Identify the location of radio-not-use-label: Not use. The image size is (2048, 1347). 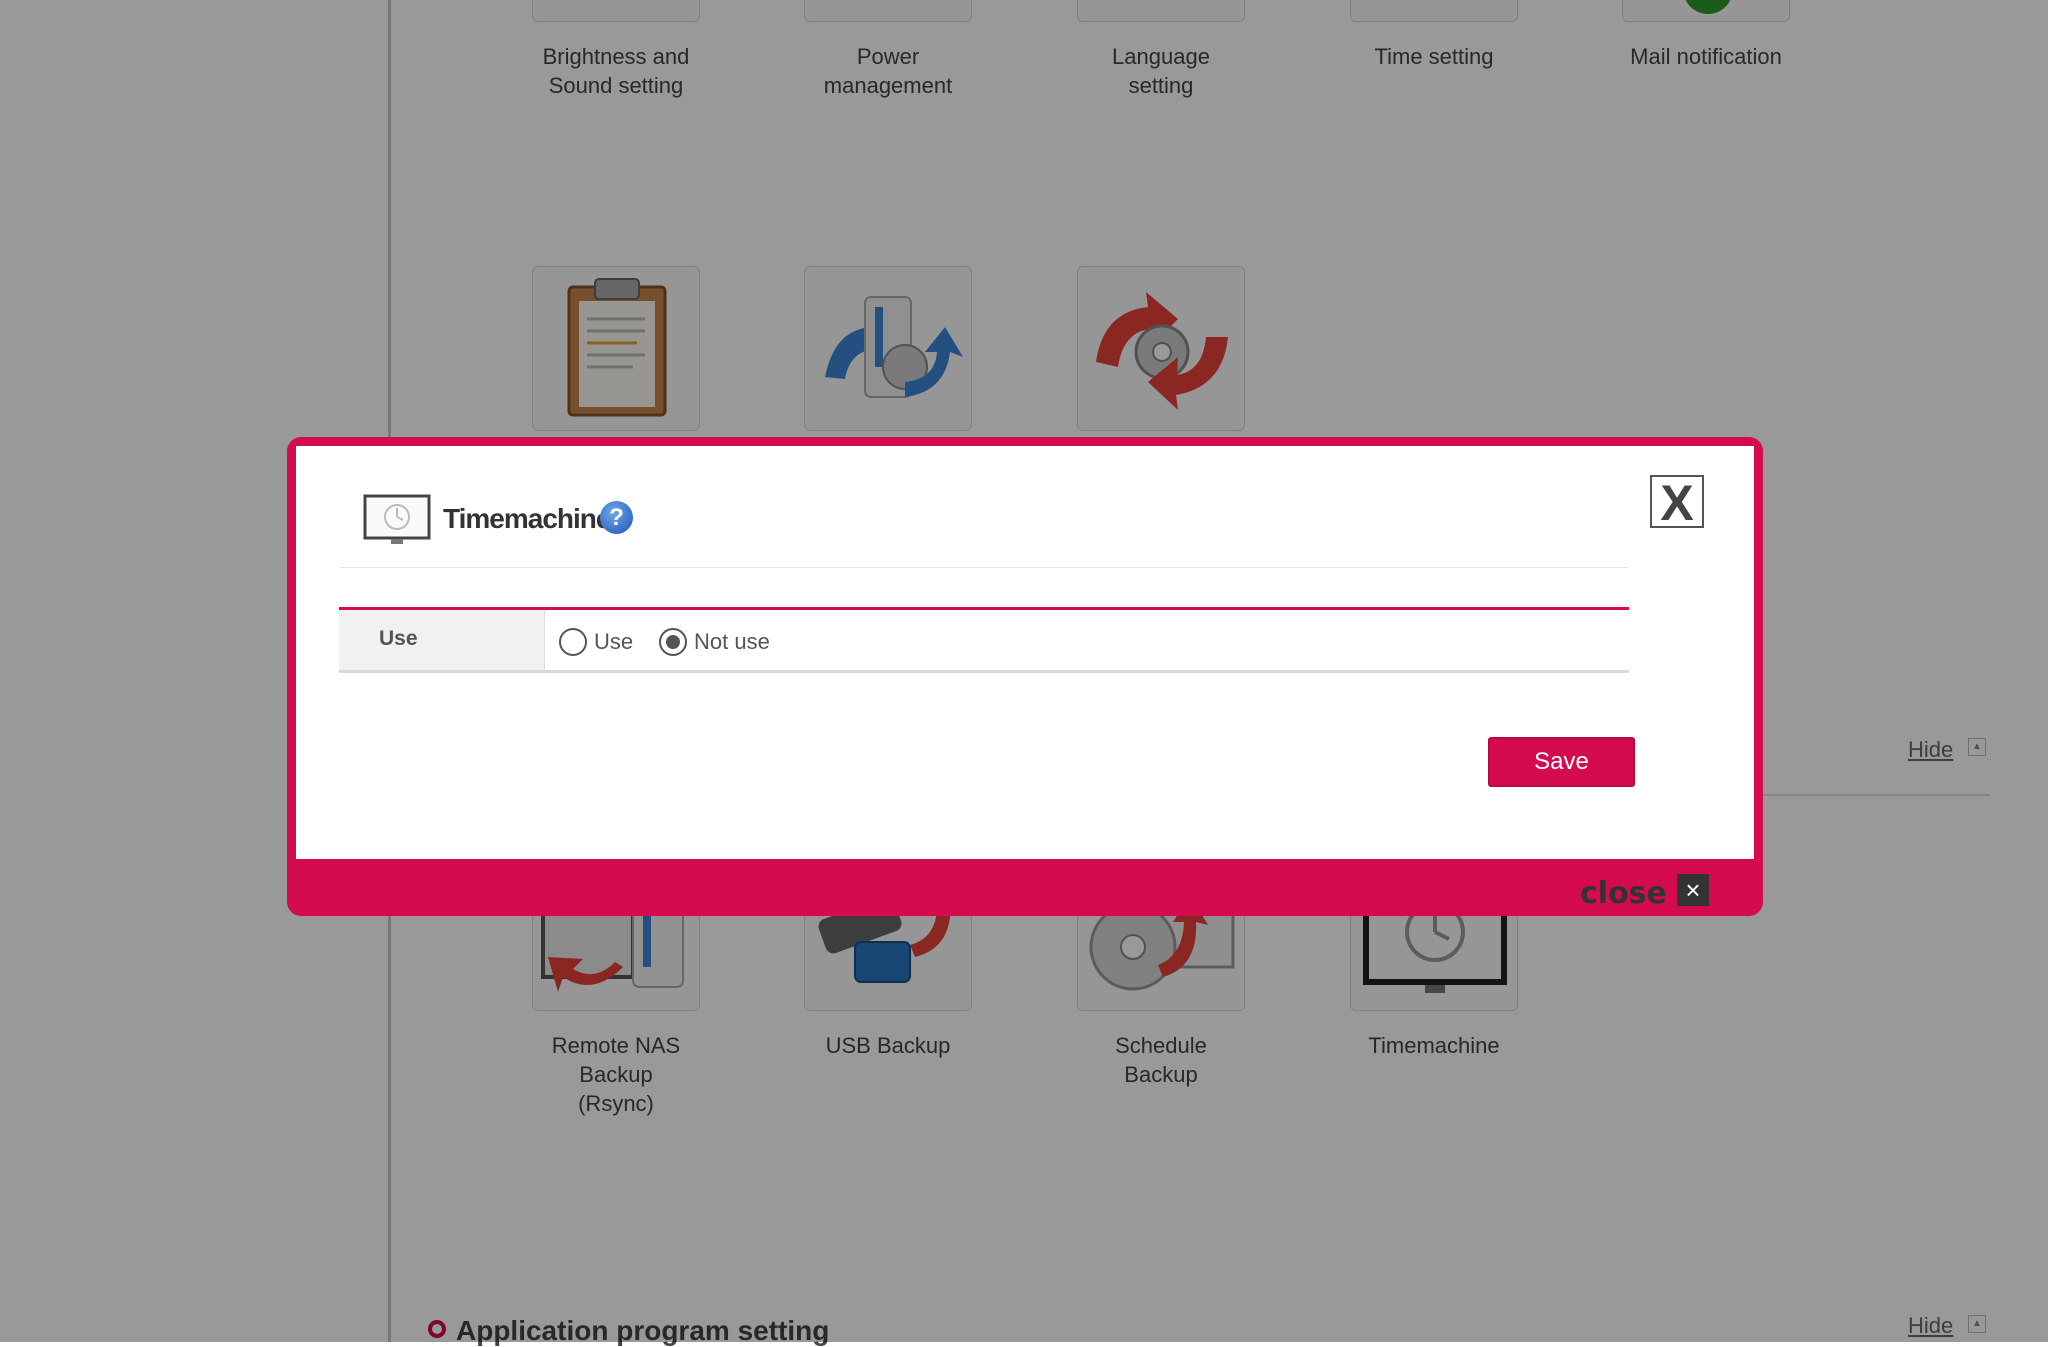
(732, 642).